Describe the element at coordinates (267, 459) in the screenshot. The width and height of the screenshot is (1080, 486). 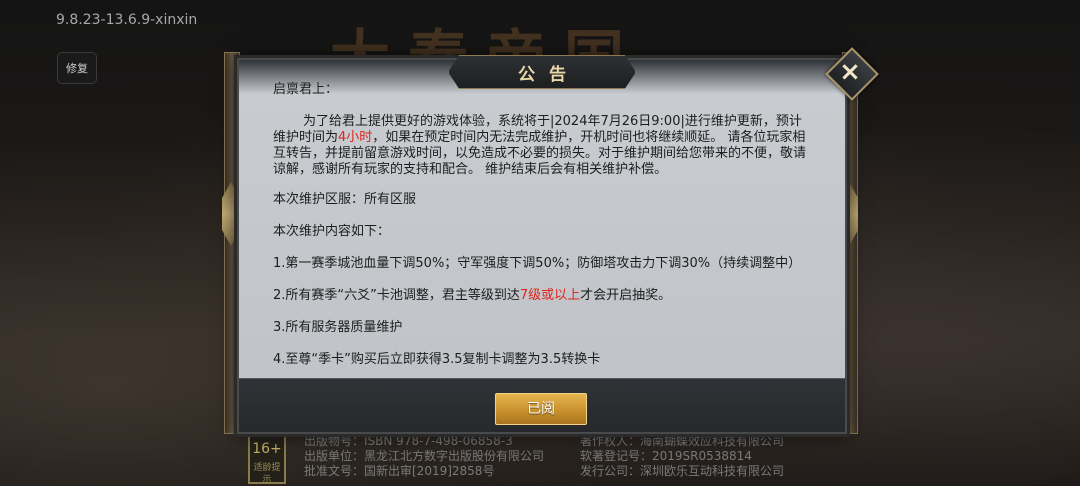
I see `age-rating-badge: 16+ 适龄提示` at that location.